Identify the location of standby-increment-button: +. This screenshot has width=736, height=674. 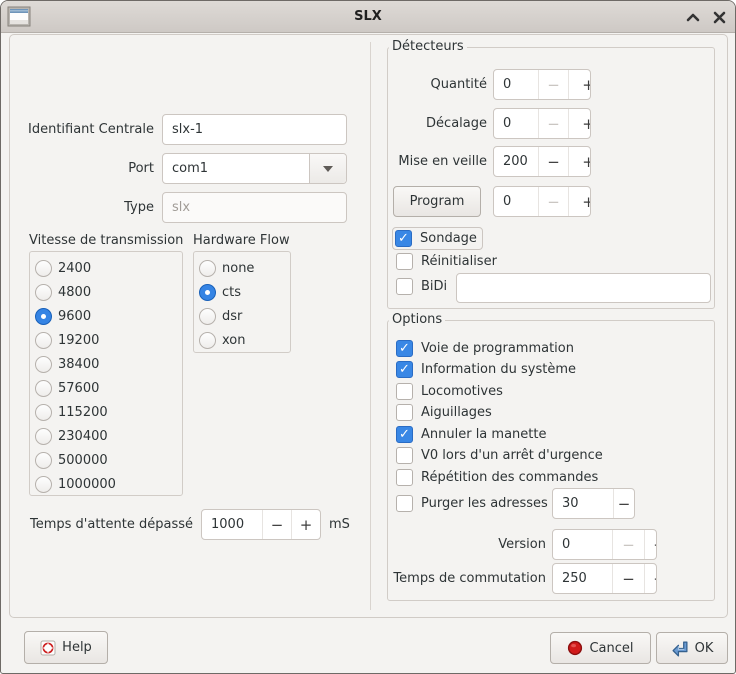
(579, 161).